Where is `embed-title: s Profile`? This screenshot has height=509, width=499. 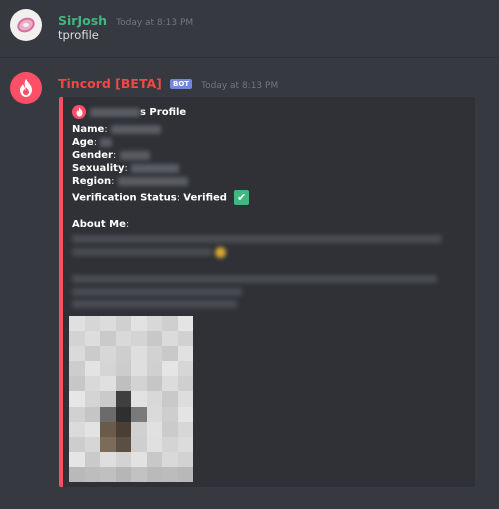 embed-title: s Profile is located at coordinates (129, 112).